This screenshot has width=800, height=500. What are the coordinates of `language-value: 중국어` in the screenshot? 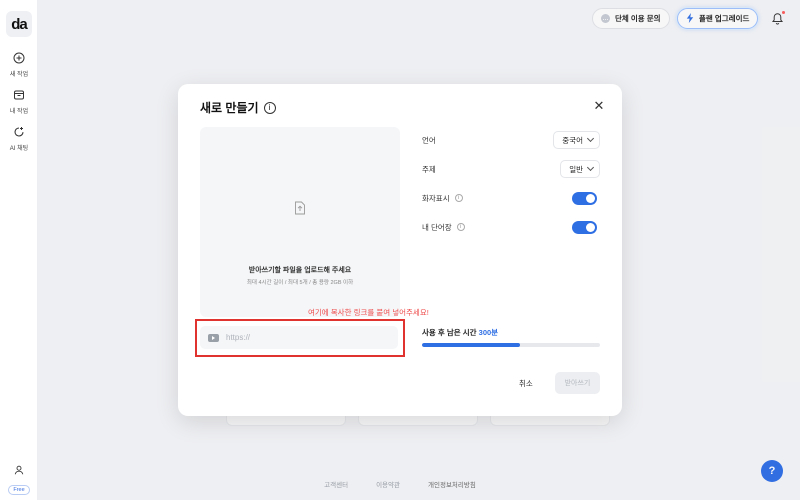 It's located at (572, 140).